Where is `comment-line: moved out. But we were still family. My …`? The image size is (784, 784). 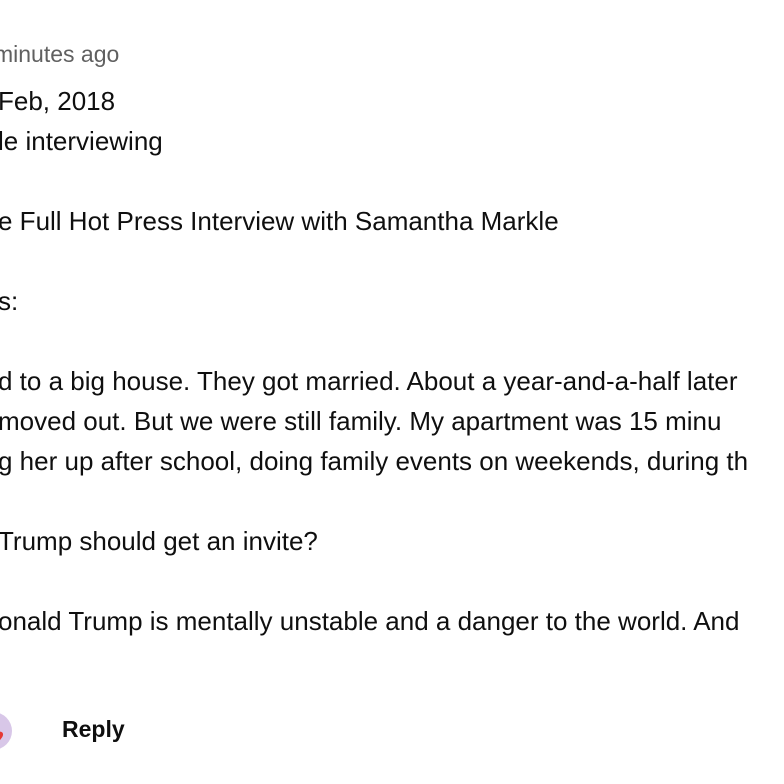
comment-line: moved out. But we were still family. My … is located at coordinates (361, 421).